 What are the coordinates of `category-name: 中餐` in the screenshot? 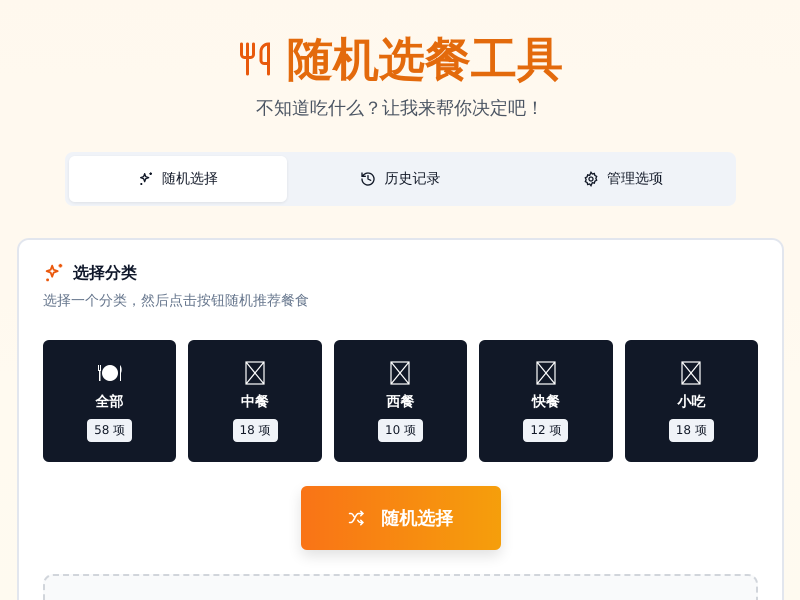 It's located at (255, 401).